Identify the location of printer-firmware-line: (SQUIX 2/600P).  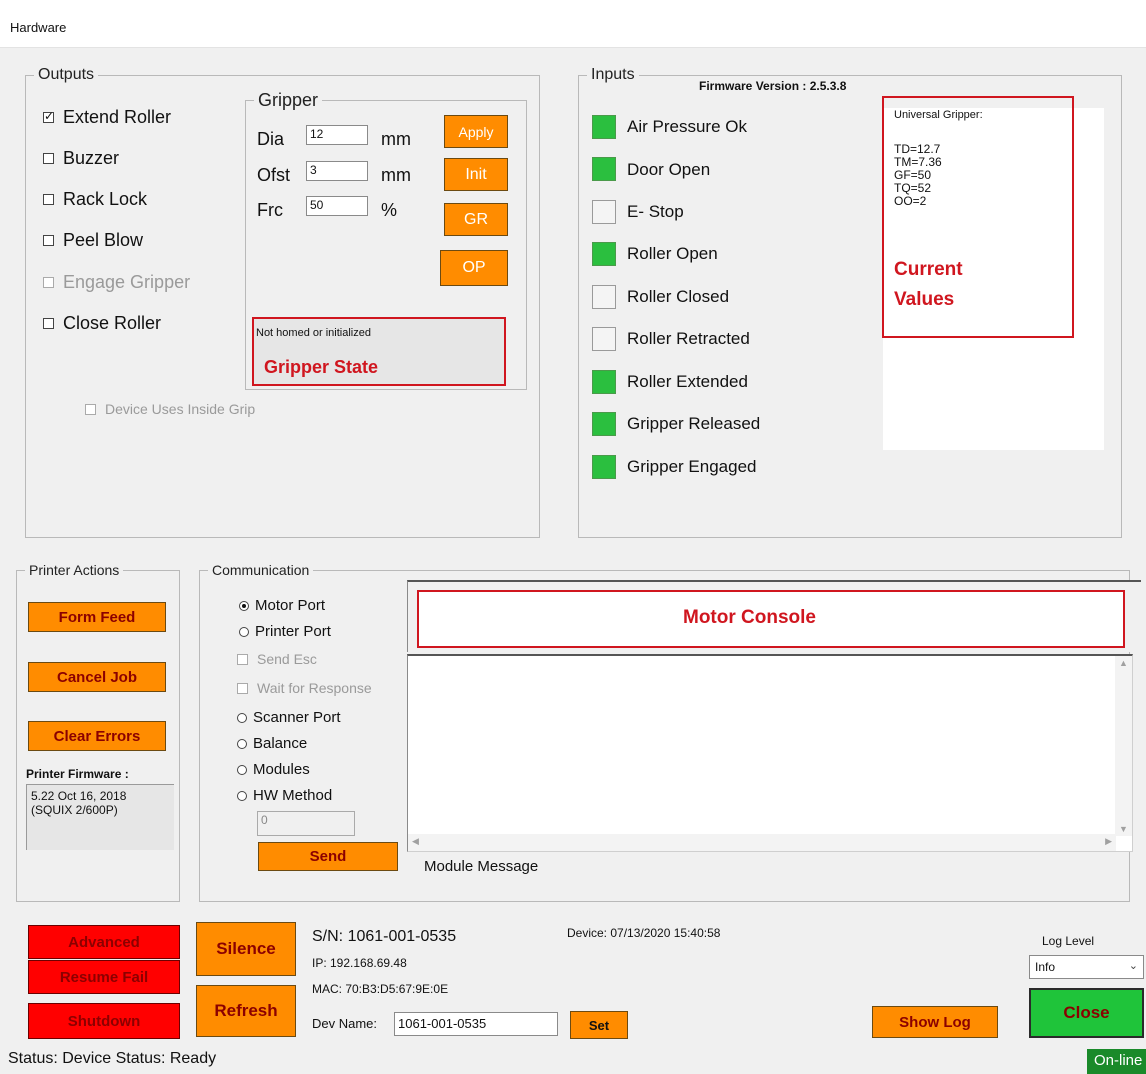
(74, 810).